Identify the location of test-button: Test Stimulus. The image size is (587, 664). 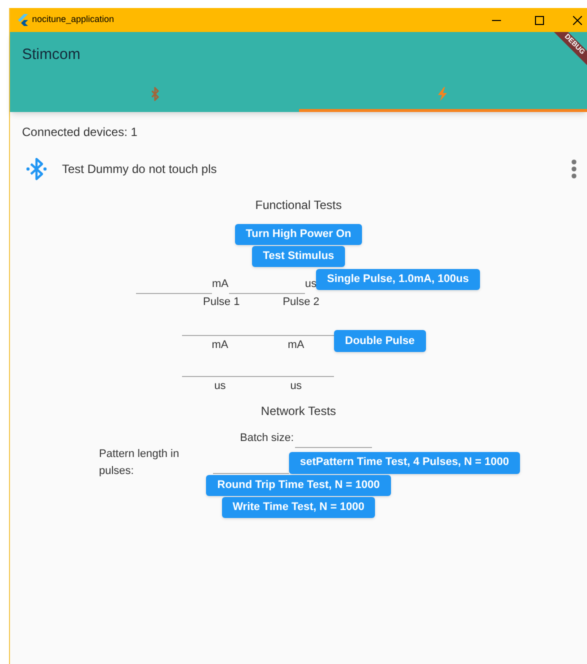
(299, 256).